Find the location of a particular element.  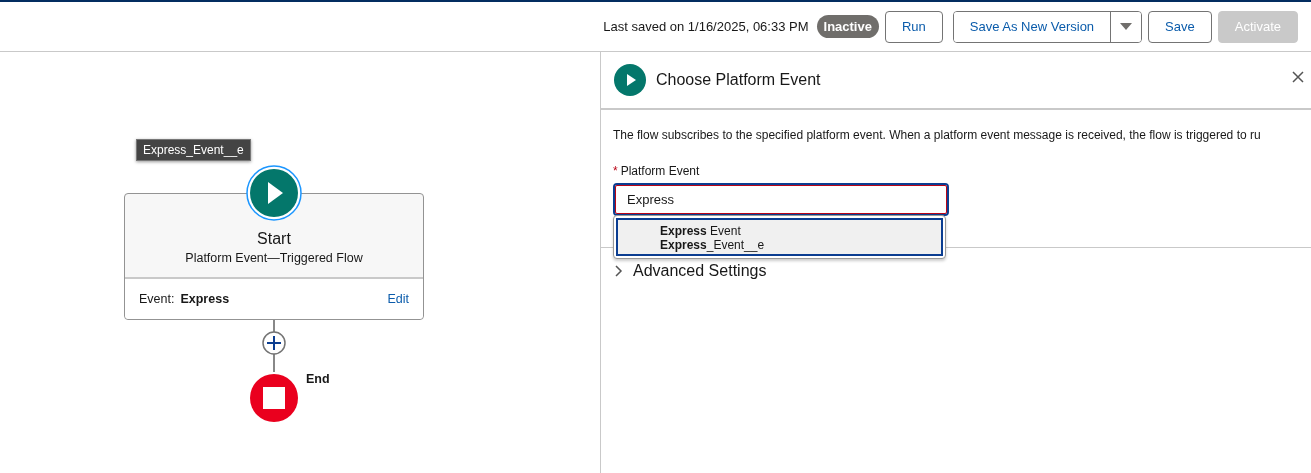

add-icon is located at coordinates (274, 343).